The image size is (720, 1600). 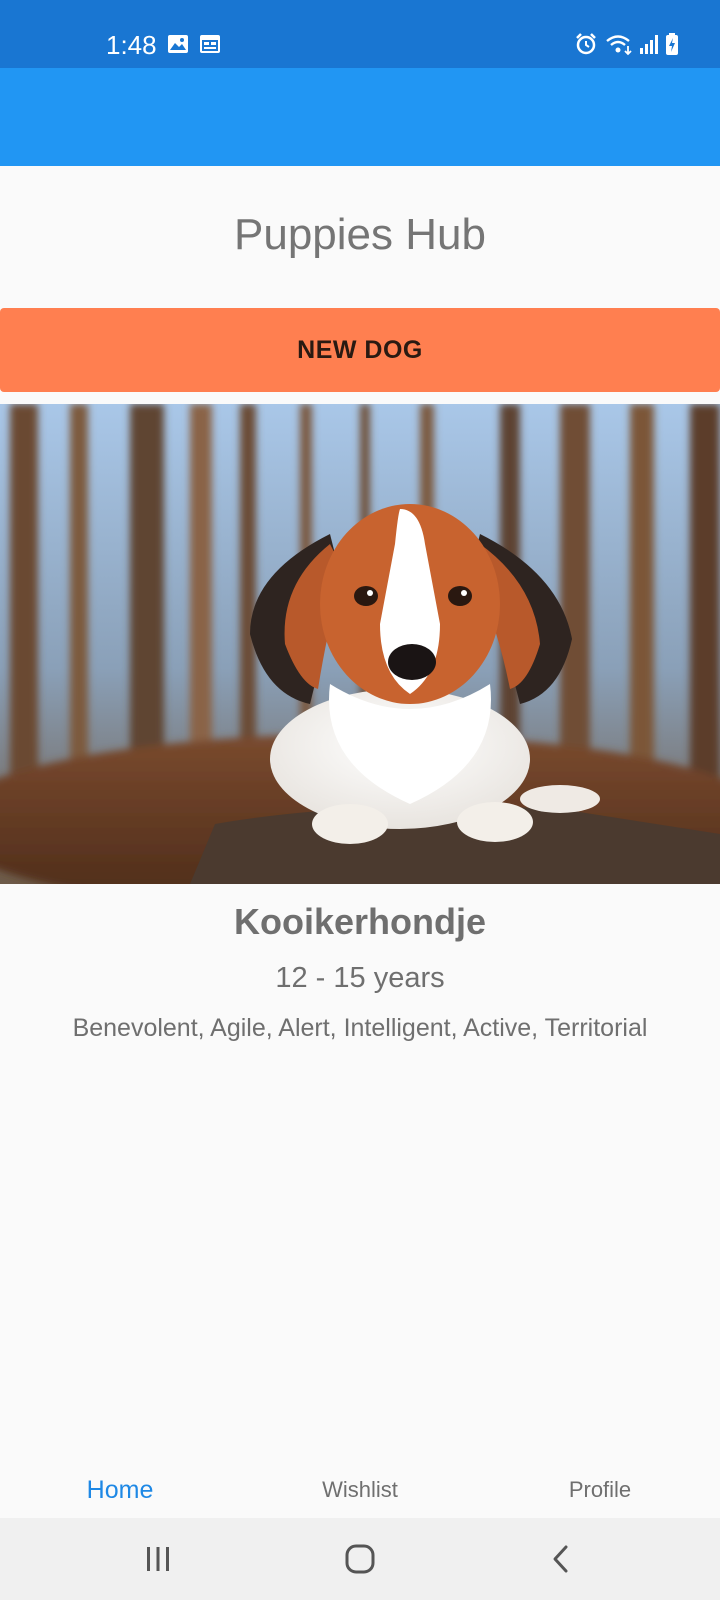 What do you see at coordinates (120, 1490) in the screenshot?
I see `nav-home-tab: Home` at bounding box center [120, 1490].